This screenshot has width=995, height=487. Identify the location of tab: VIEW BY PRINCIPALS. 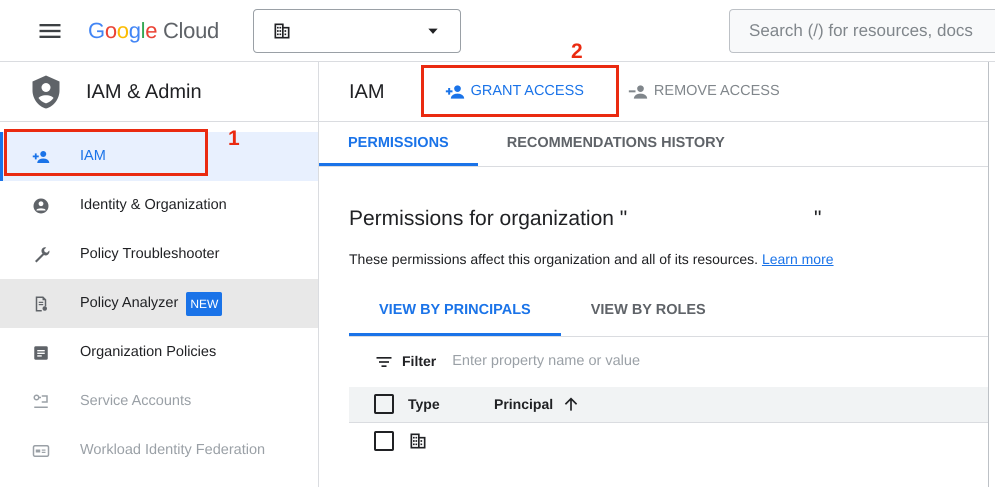
(455, 313).